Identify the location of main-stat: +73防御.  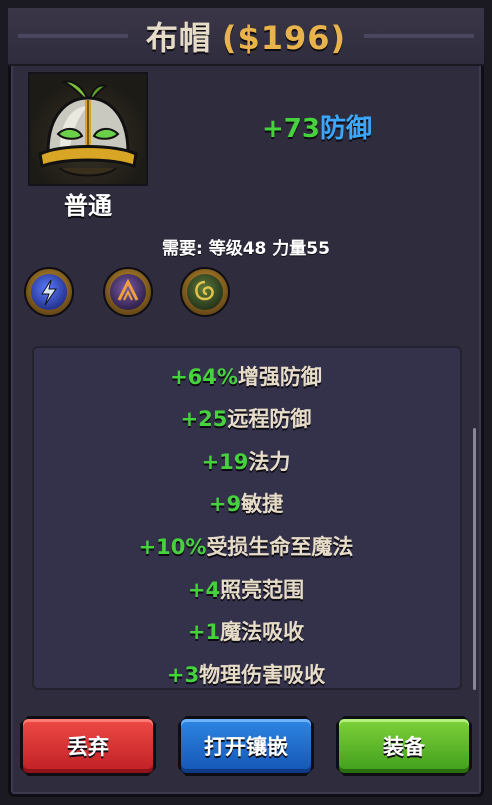
(317, 126).